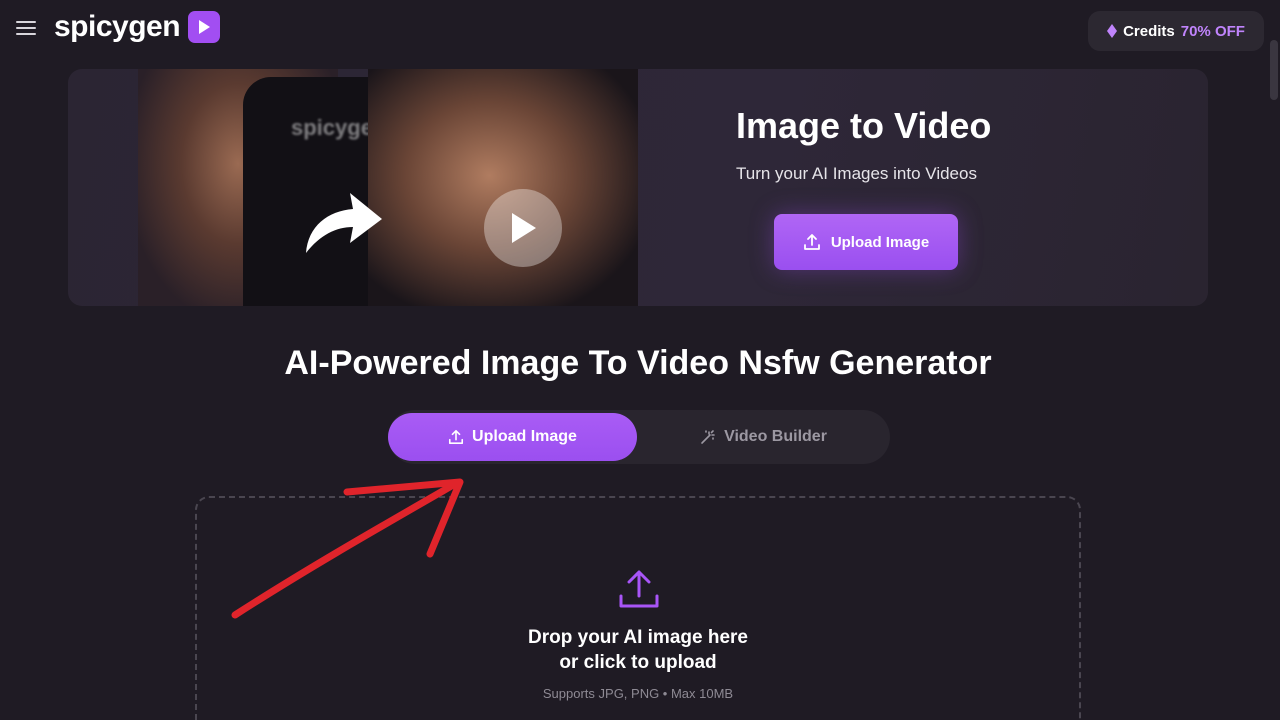  What do you see at coordinates (1149, 31) in the screenshot?
I see `credits-label: Credits` at bounding box center [1149, 31].